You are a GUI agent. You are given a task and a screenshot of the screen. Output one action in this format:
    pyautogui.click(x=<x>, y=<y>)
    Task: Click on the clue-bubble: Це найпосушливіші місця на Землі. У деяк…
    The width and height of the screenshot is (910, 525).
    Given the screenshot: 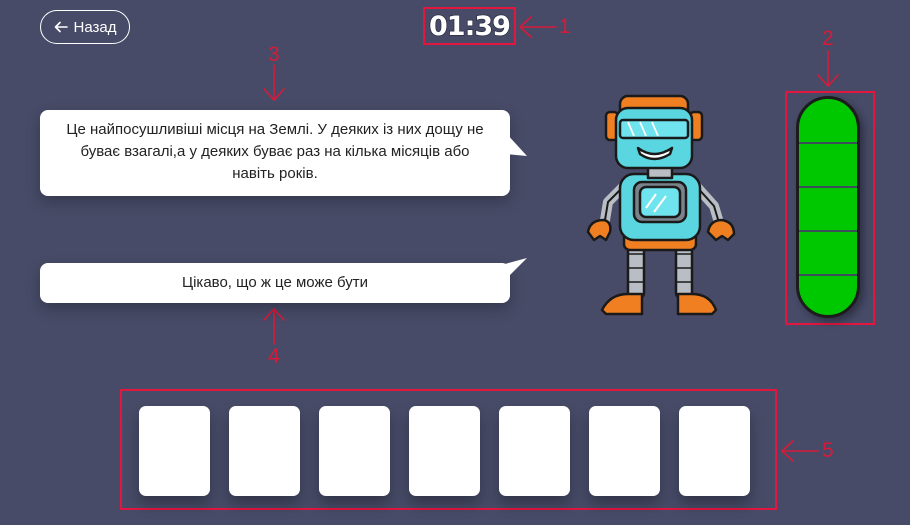 What is the action you would take?
    pyautogui.click(x=275, y=153)
    